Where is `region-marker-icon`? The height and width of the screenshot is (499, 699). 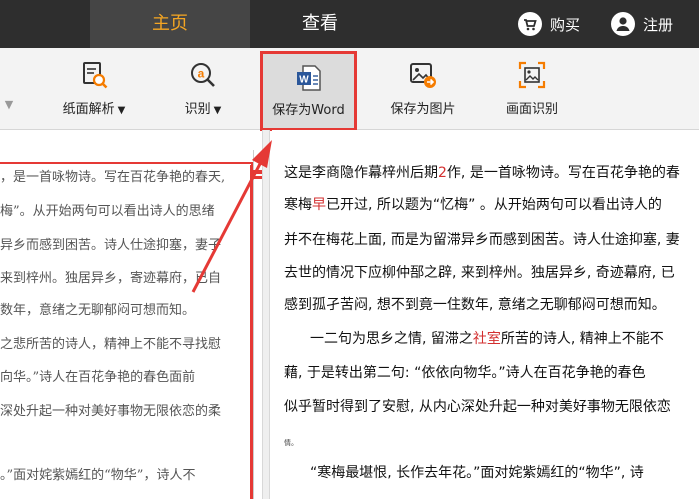
region-marker-icon is located at coordinates (257, 174).